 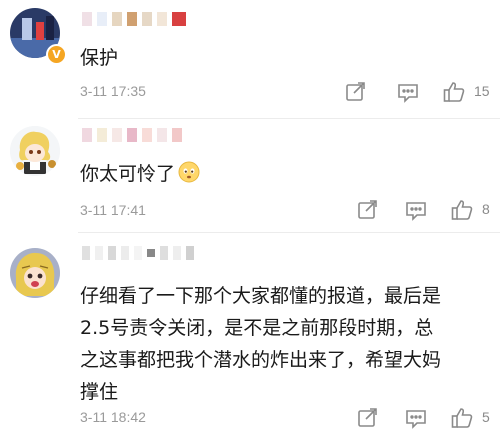 I want to click on comment-actions: 8, so click(x=420, y=211).